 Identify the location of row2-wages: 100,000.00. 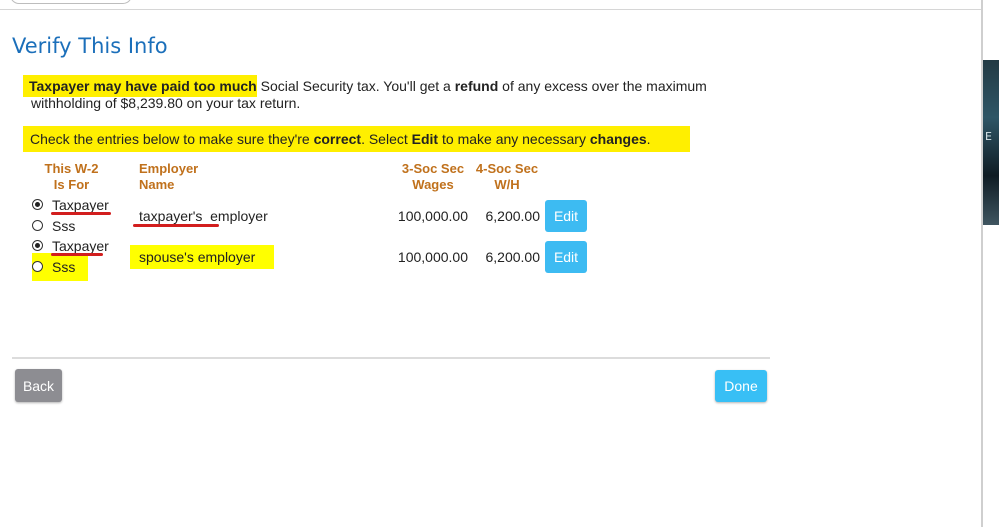
(432, 257).